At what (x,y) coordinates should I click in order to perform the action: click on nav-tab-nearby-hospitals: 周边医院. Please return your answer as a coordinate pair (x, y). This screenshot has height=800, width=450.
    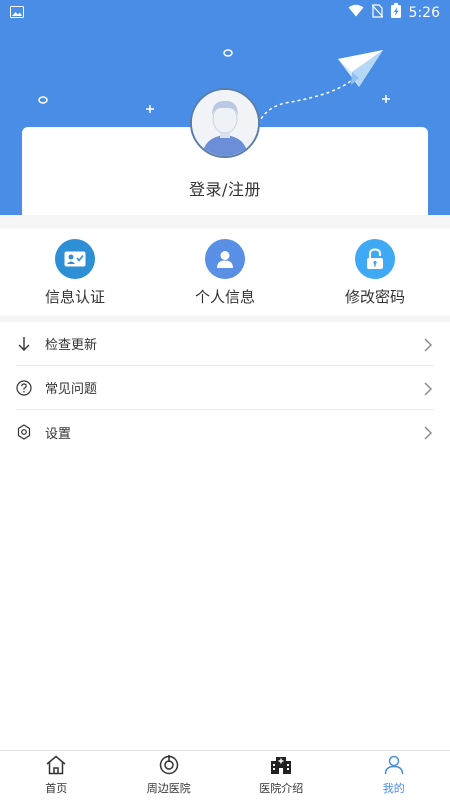
    Looking at the image, I should click on (169, 775).